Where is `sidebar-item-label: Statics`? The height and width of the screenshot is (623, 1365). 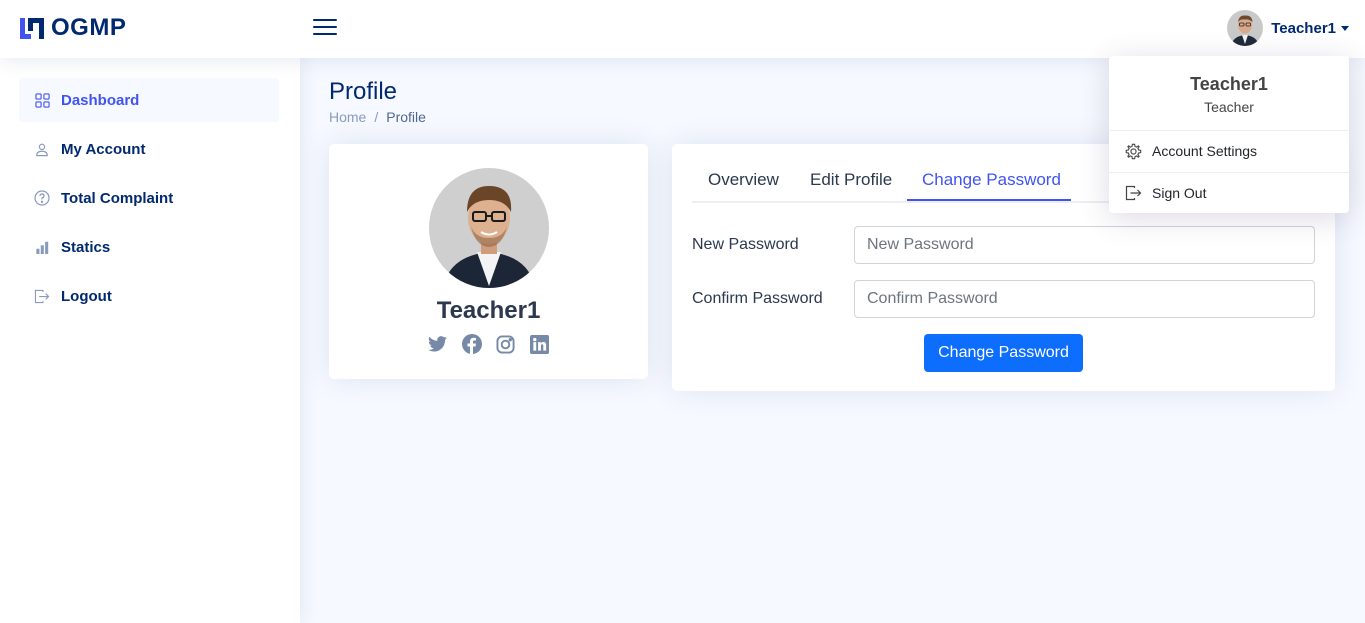
sidebar-item-label: Statics is located at coordinates (86, 247).